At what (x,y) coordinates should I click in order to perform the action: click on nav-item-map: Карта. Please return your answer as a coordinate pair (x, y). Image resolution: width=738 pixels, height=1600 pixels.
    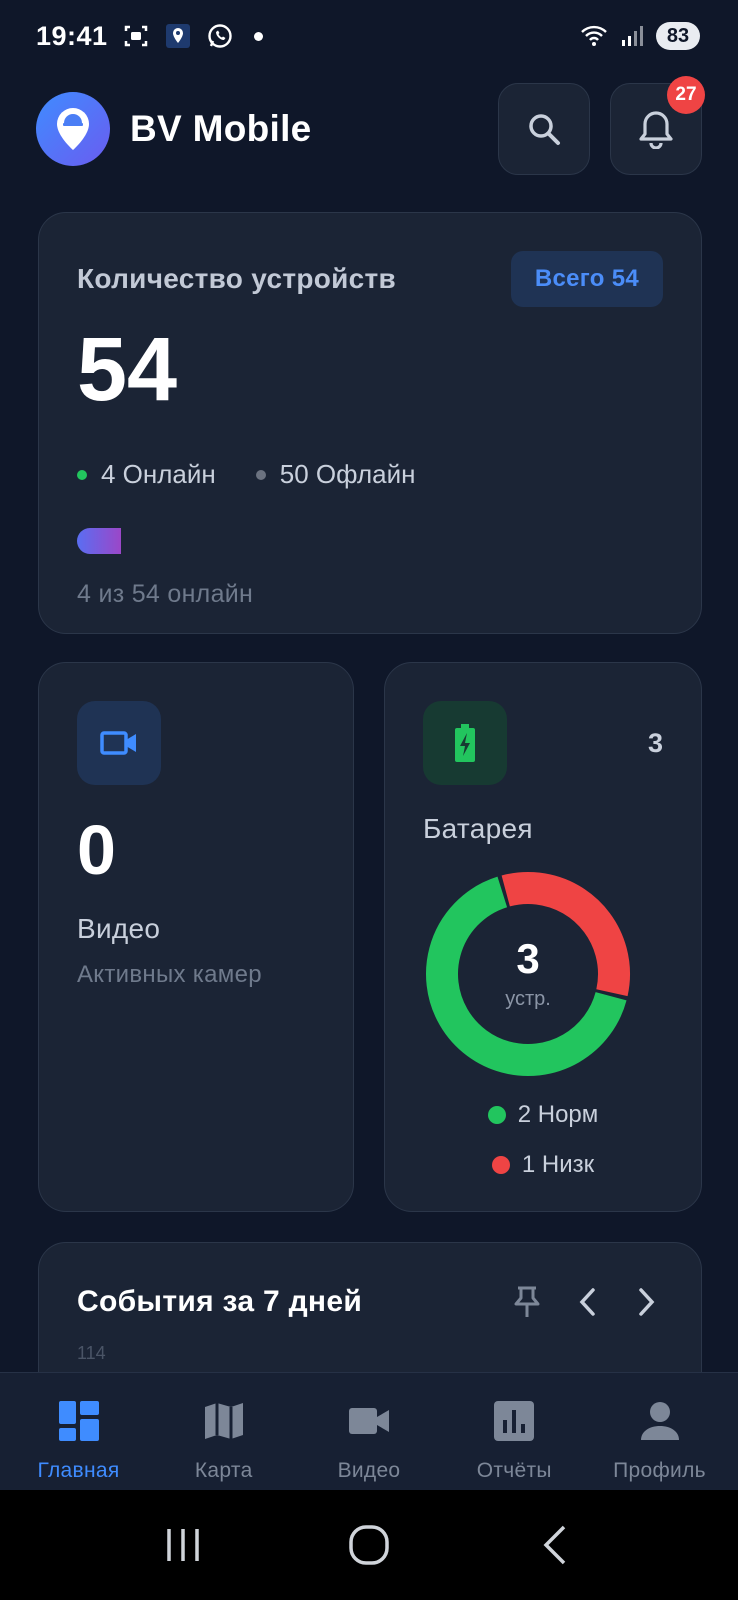
    Looking at the image, I should click on (223, 1431).